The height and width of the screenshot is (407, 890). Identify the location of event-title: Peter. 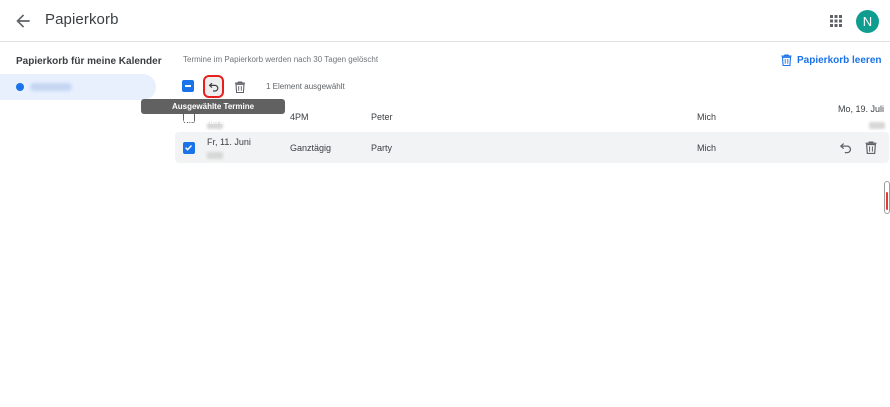
(382, 117).